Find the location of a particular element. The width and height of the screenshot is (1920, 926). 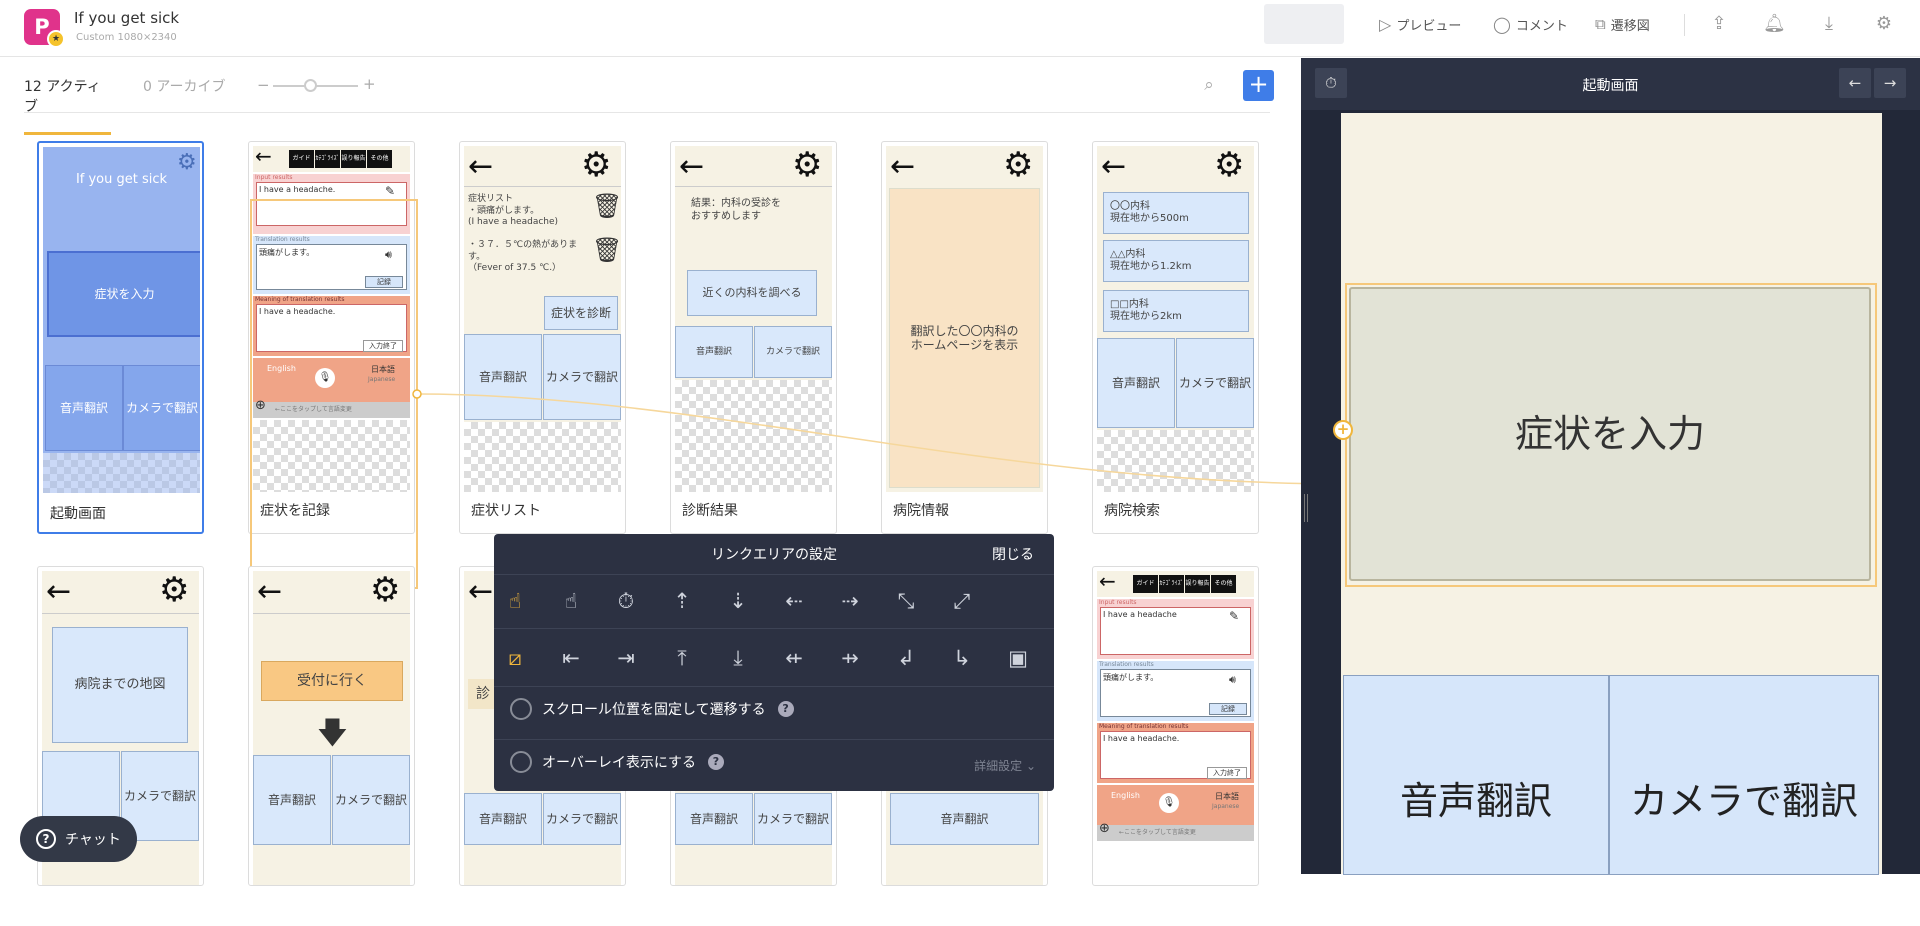

scroll-fix-radio is located at coordinates (521, 709).